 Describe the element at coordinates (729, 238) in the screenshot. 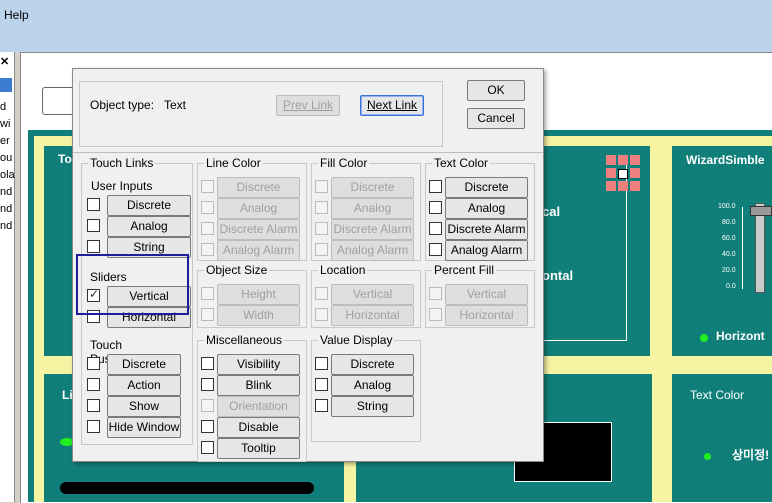

I see `scale-label: 60.0` at that location.